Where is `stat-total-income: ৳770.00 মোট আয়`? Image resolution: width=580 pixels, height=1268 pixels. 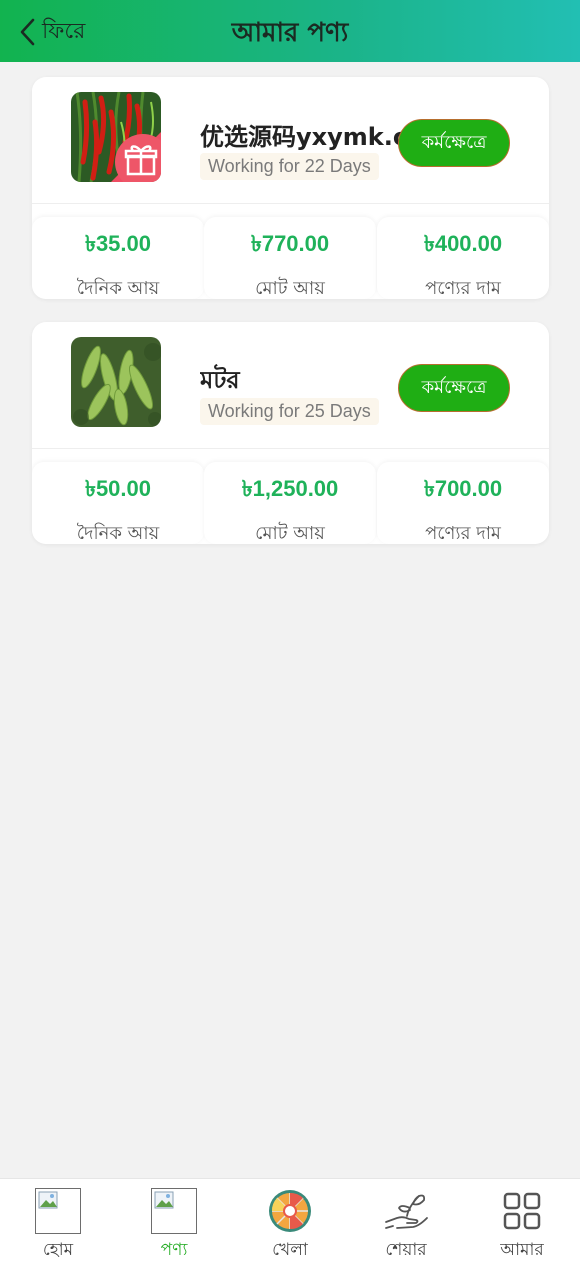
stat-total-income: ৳770.00 মোট আয় is located at coordinates (290, 258).